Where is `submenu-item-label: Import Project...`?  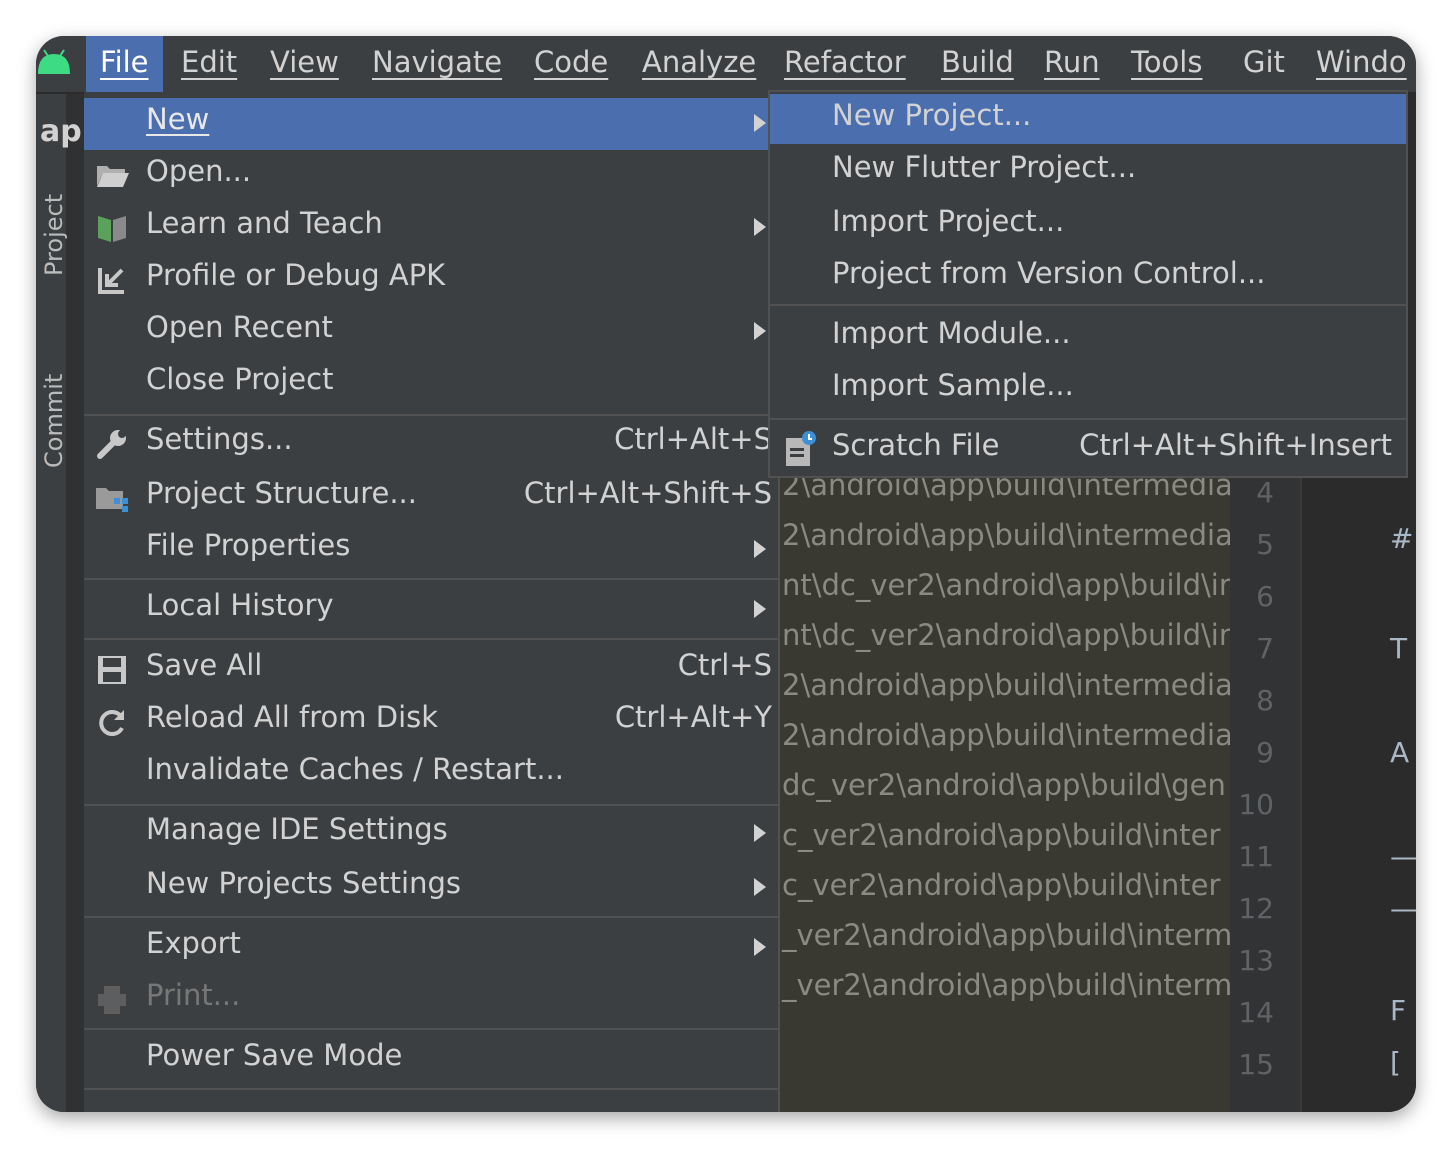 submenu-item-label: Import Project... is located at coordinates (948, 221).